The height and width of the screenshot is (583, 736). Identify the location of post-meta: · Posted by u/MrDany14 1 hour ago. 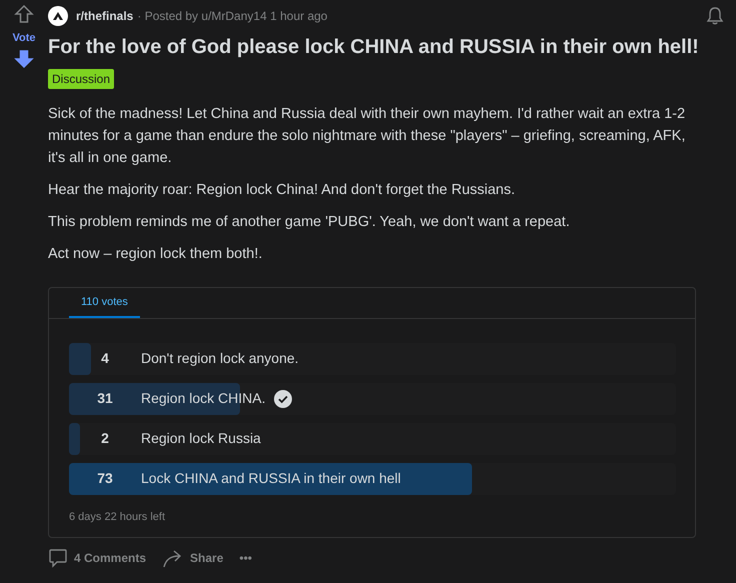
(232, 16).